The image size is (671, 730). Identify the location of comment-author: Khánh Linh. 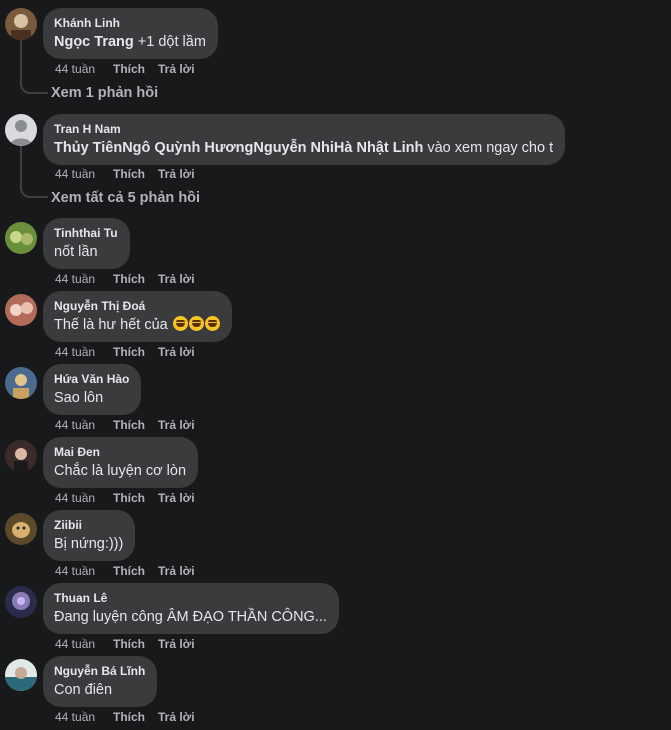
(130, 23).